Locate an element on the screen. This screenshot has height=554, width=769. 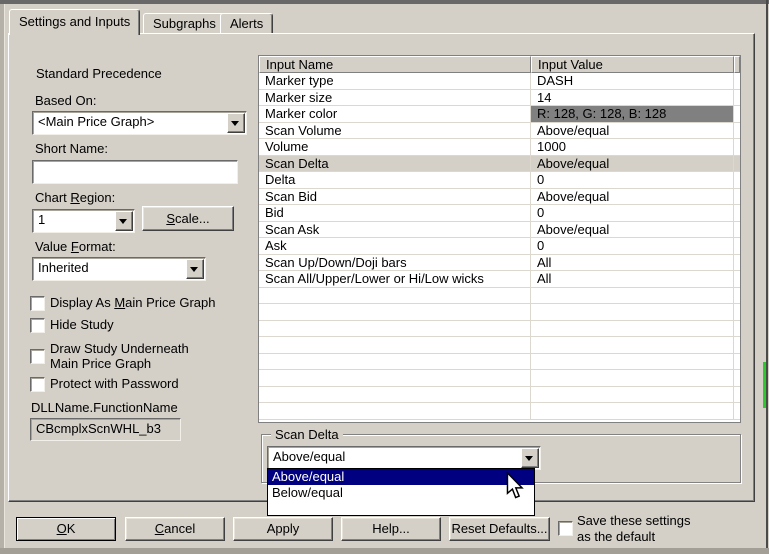
scan-delta-dropdown-list: Above/equal Below/equal is located at coordinates (401, 492).